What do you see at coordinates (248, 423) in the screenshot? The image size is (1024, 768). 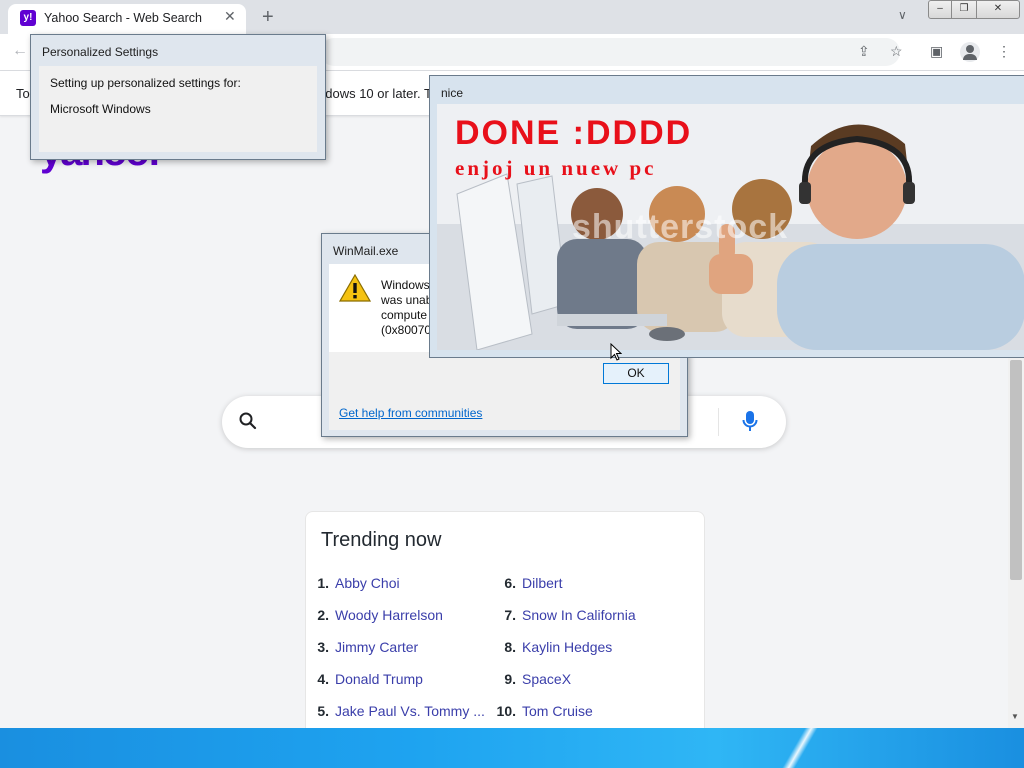 I see `search-icon` at bounding box center [248, 423].